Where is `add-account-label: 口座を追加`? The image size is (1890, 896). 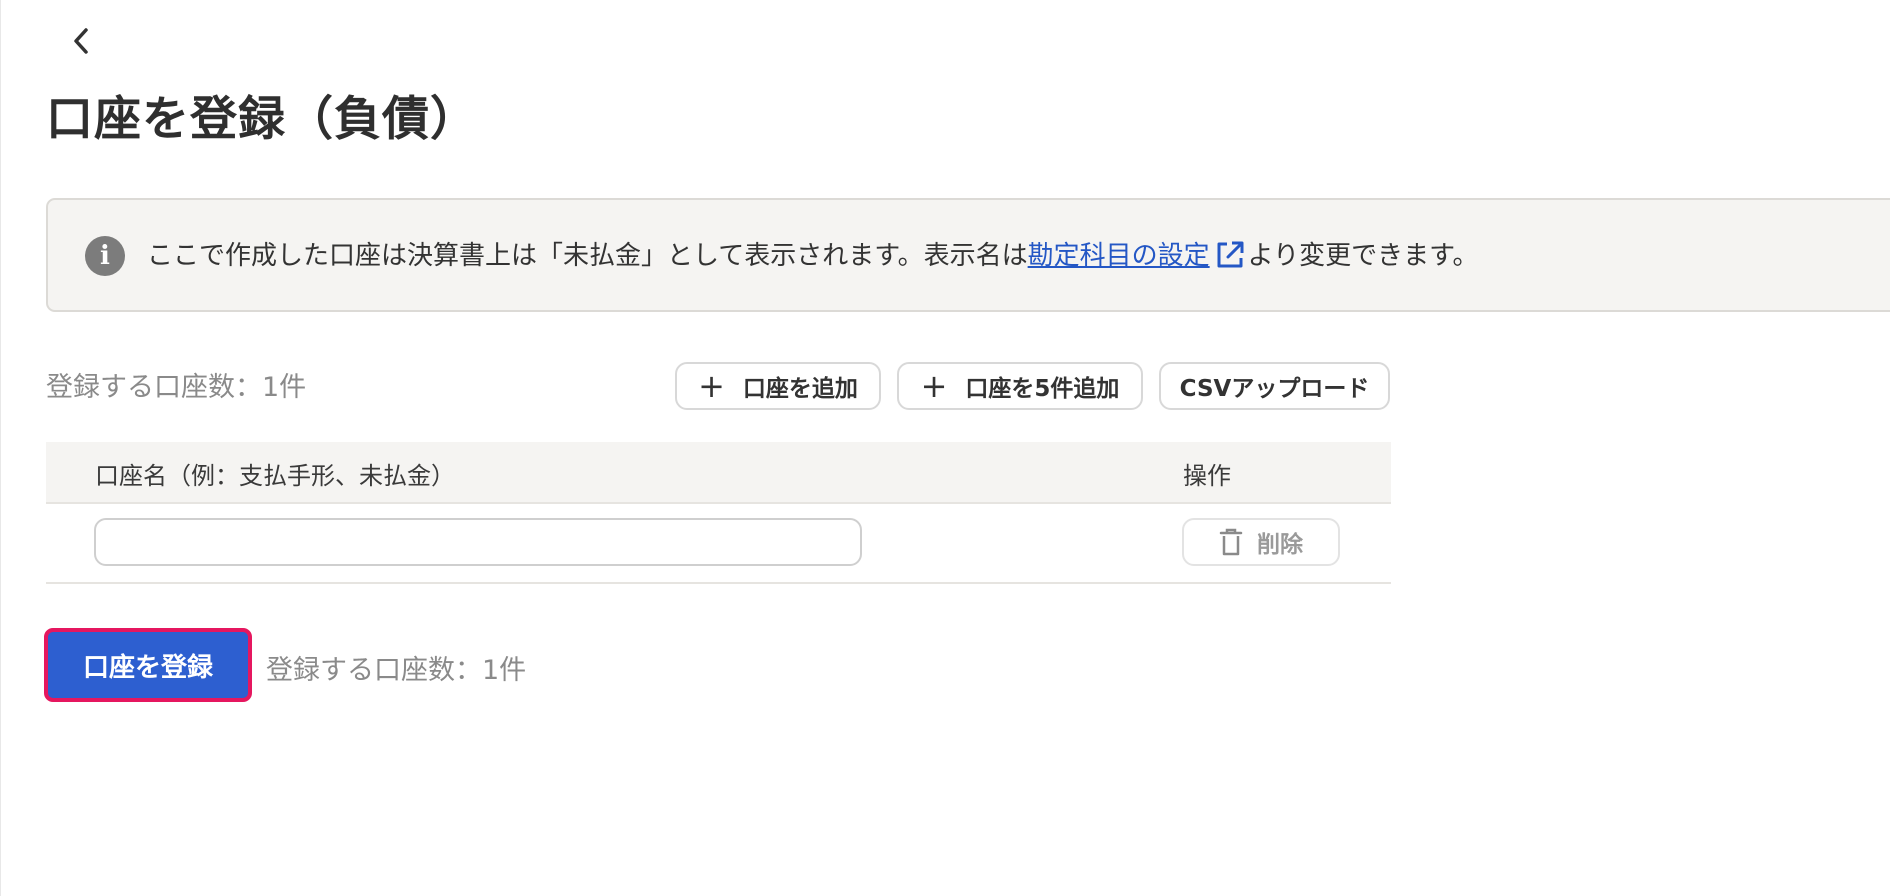
add-account-label: 口座を追加 is located at coordinates (800, 389).